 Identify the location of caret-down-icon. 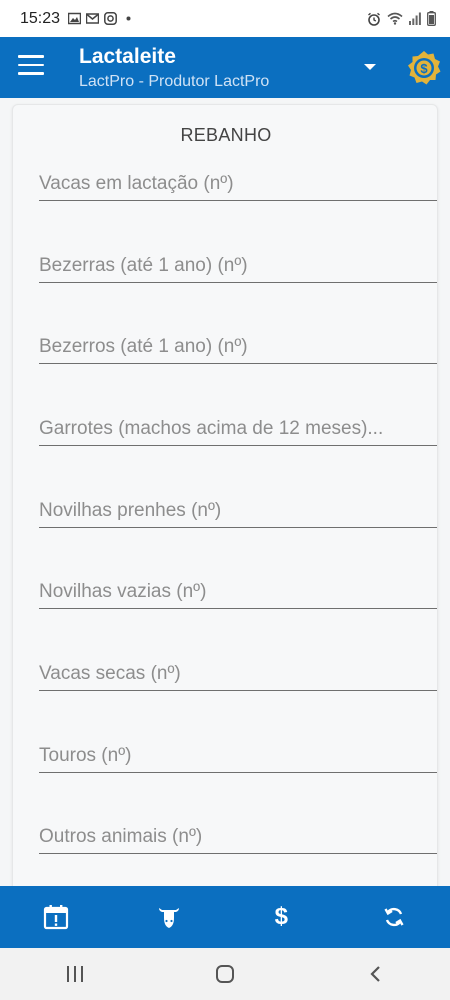
(370, 67).